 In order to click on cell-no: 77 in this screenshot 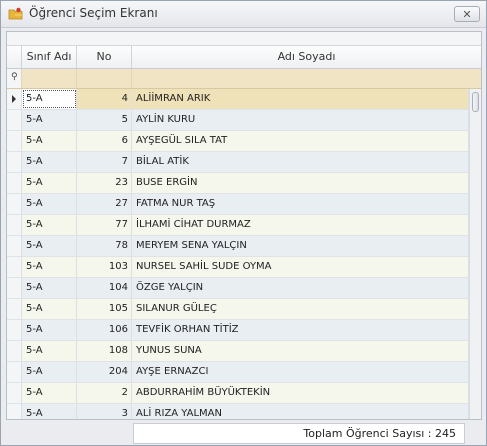, I will do `click(104, 225)`.